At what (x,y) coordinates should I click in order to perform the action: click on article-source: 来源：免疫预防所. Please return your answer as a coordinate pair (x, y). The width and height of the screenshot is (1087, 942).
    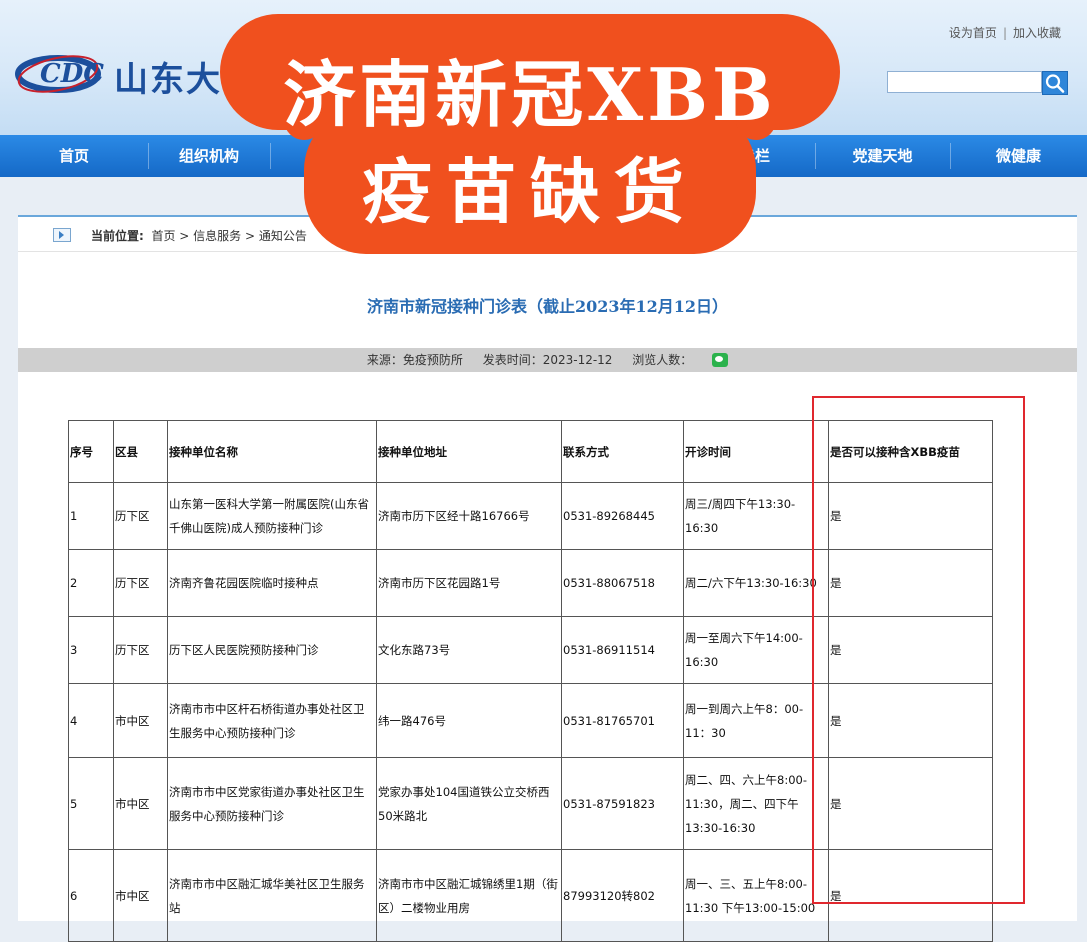
    Looking at the image, I should click on (414, 360).